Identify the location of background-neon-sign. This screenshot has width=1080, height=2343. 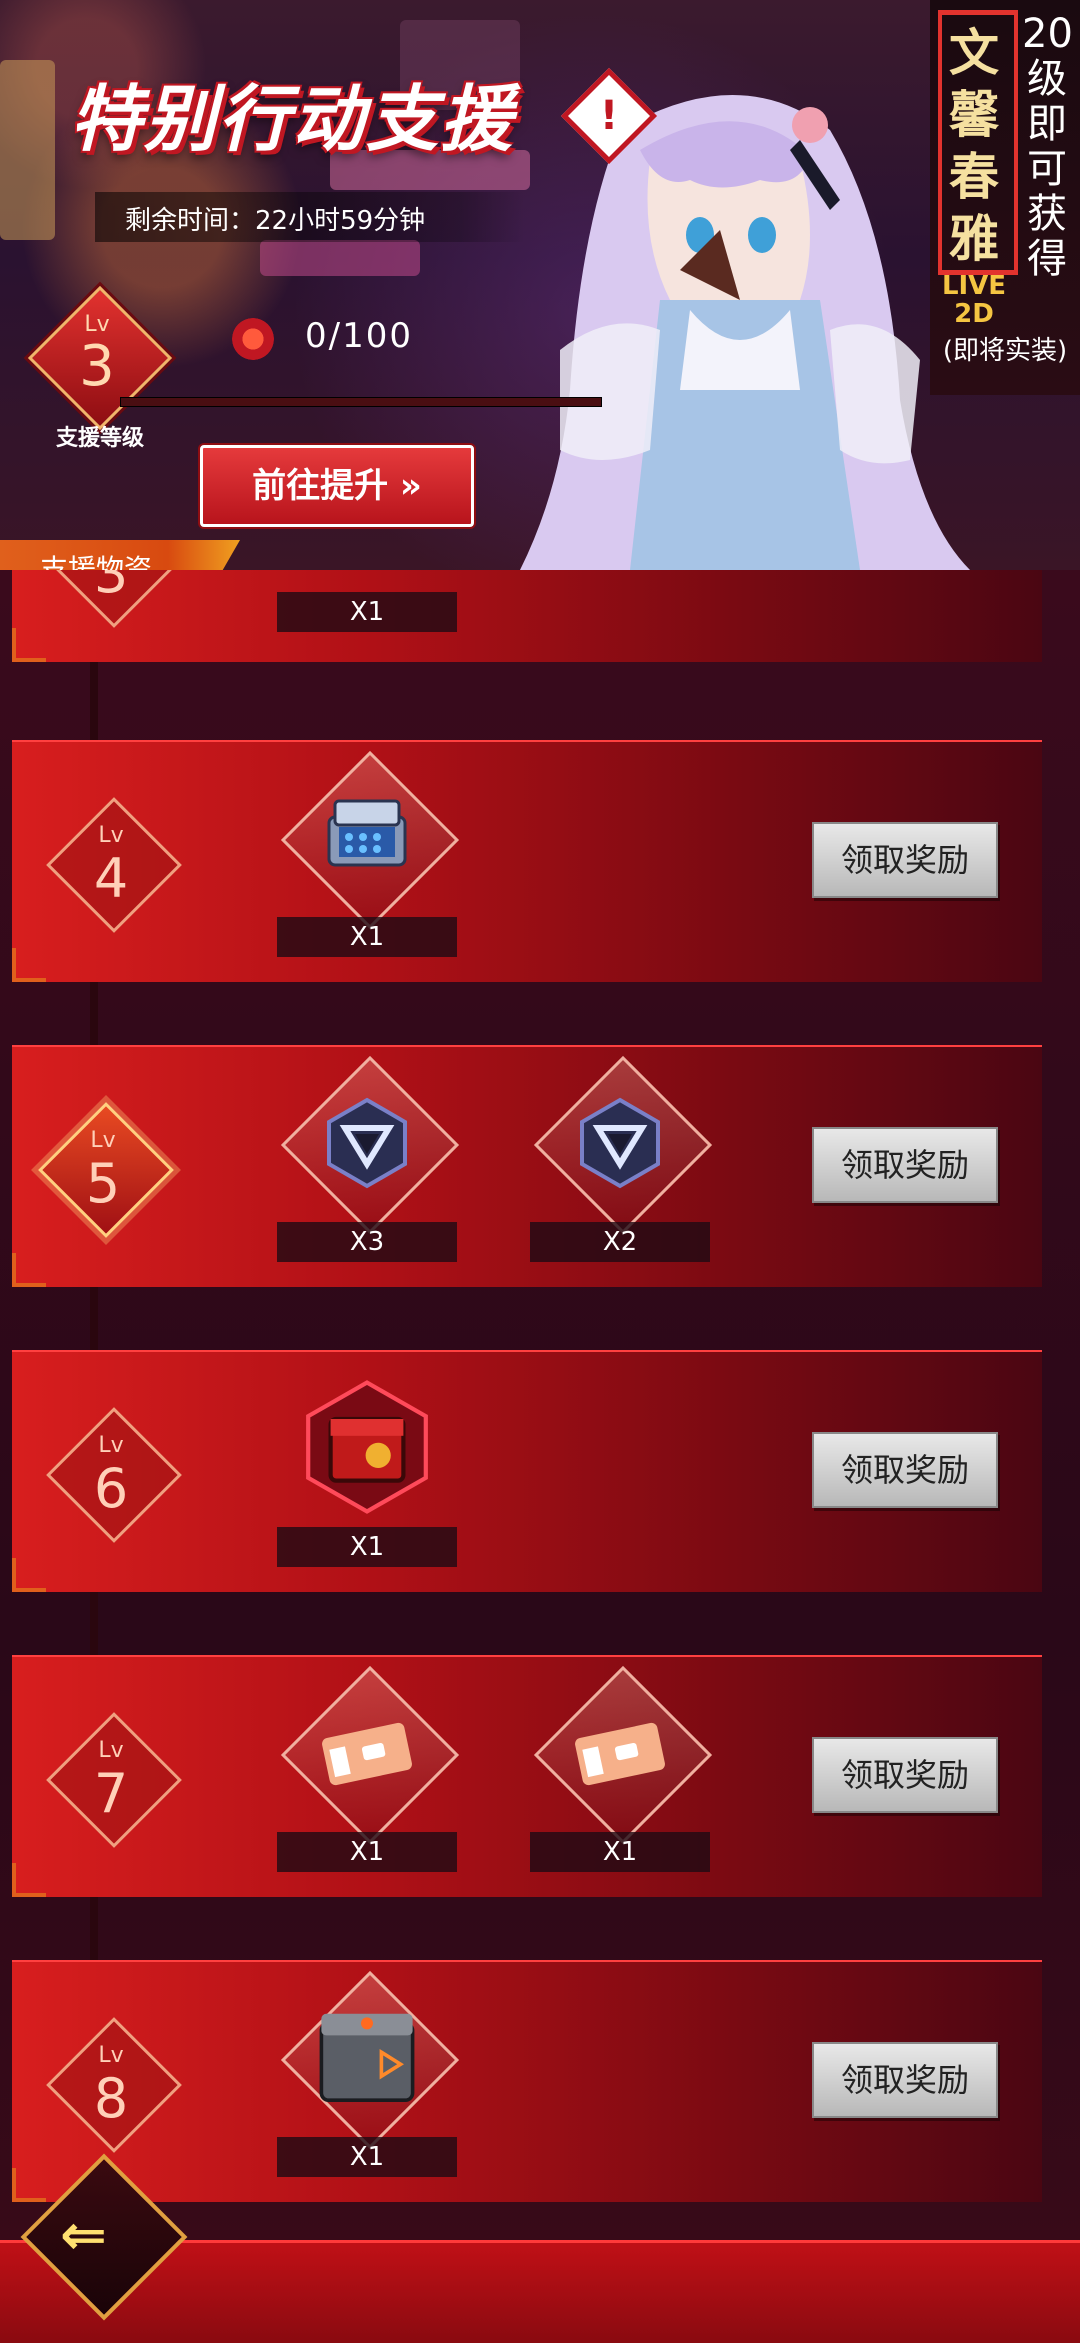
(340, 258).